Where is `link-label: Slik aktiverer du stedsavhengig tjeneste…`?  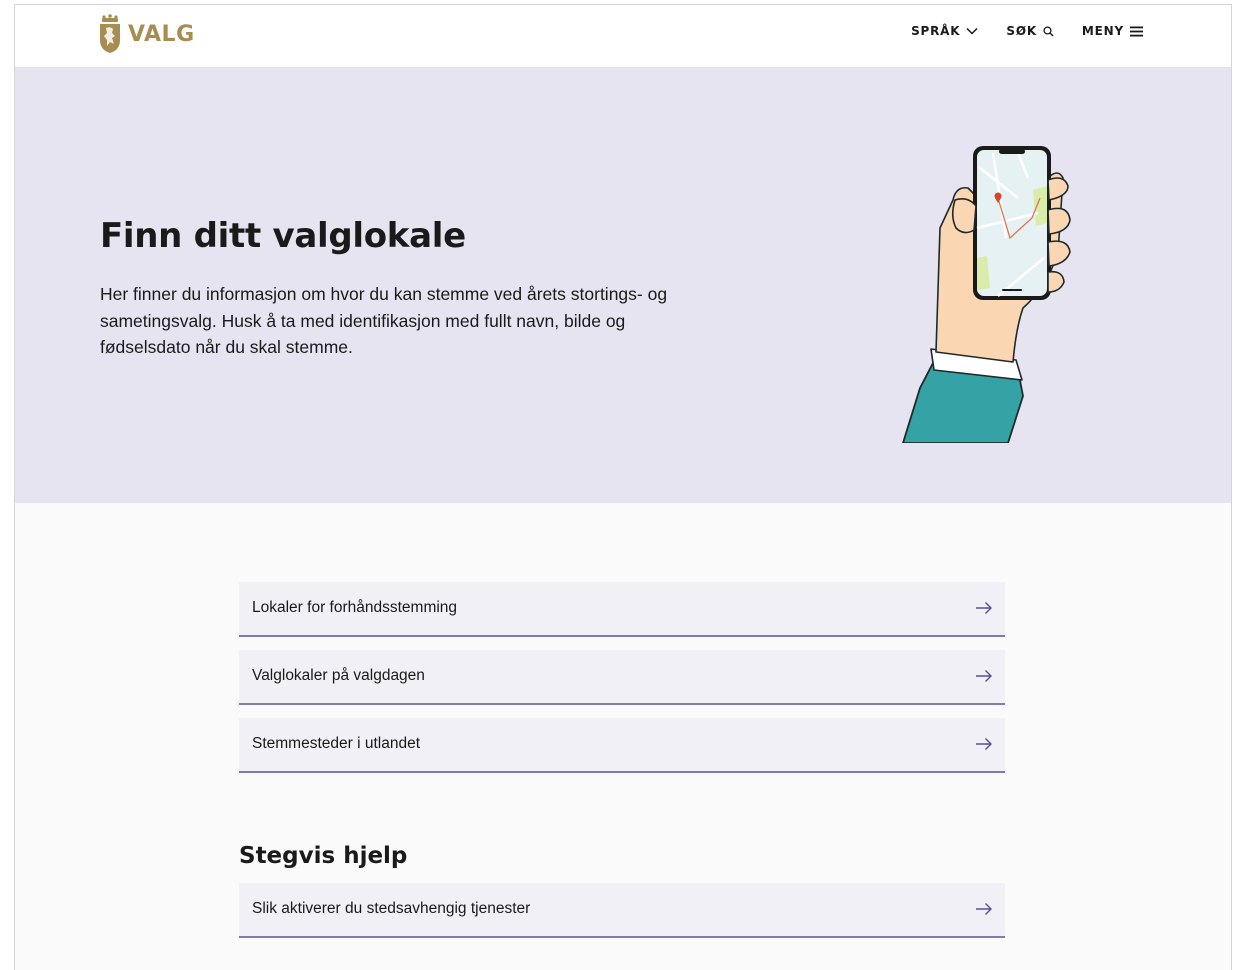 link-label: Slik aktiverer du stedsavhengig tjeneste… is located at coordinates (391, 908).